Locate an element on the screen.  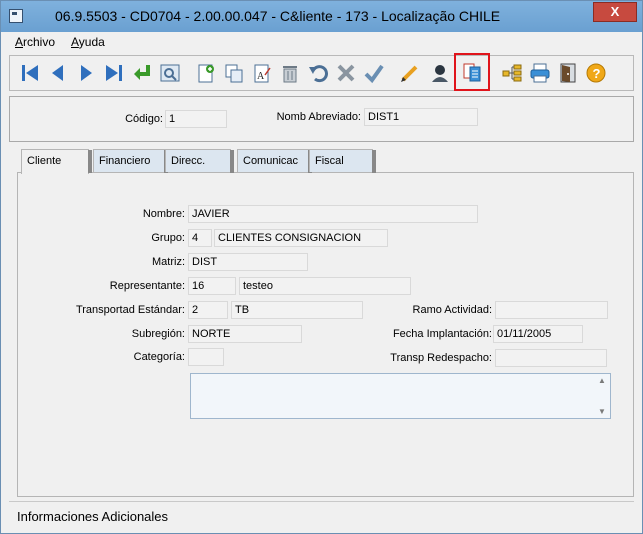
pencil-icon is located at coordinates (409, 73).